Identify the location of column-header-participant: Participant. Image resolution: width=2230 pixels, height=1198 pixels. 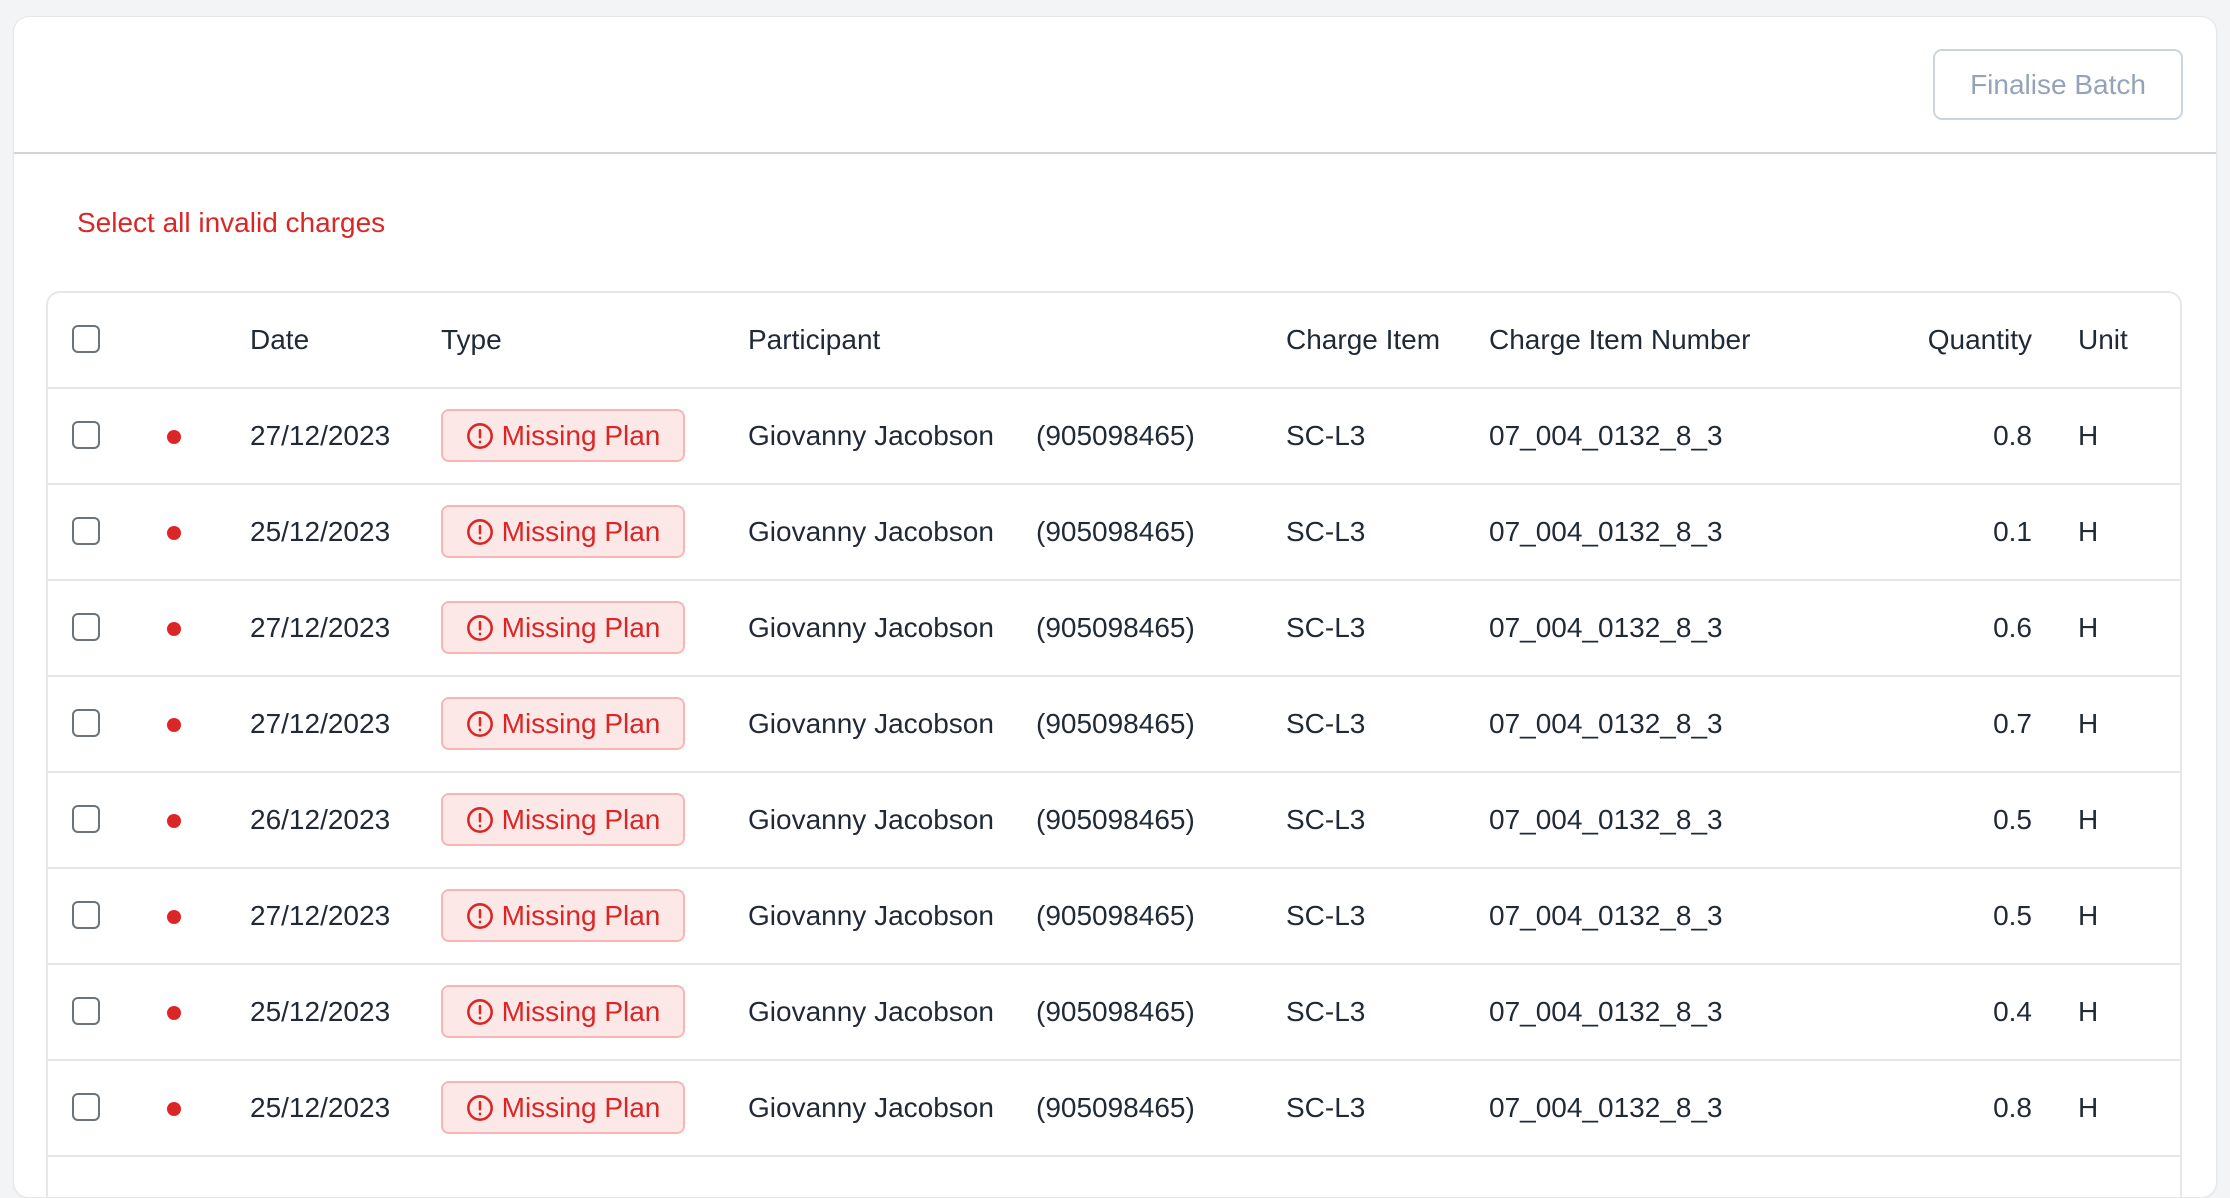
(814, 340).